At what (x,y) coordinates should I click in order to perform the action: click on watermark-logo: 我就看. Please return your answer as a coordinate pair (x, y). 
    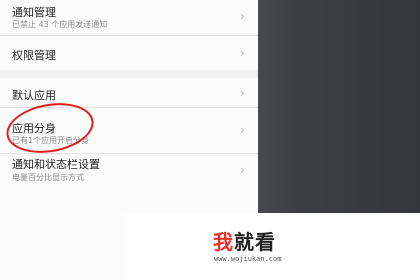
    Looking at the image, I should click on (244, 240).